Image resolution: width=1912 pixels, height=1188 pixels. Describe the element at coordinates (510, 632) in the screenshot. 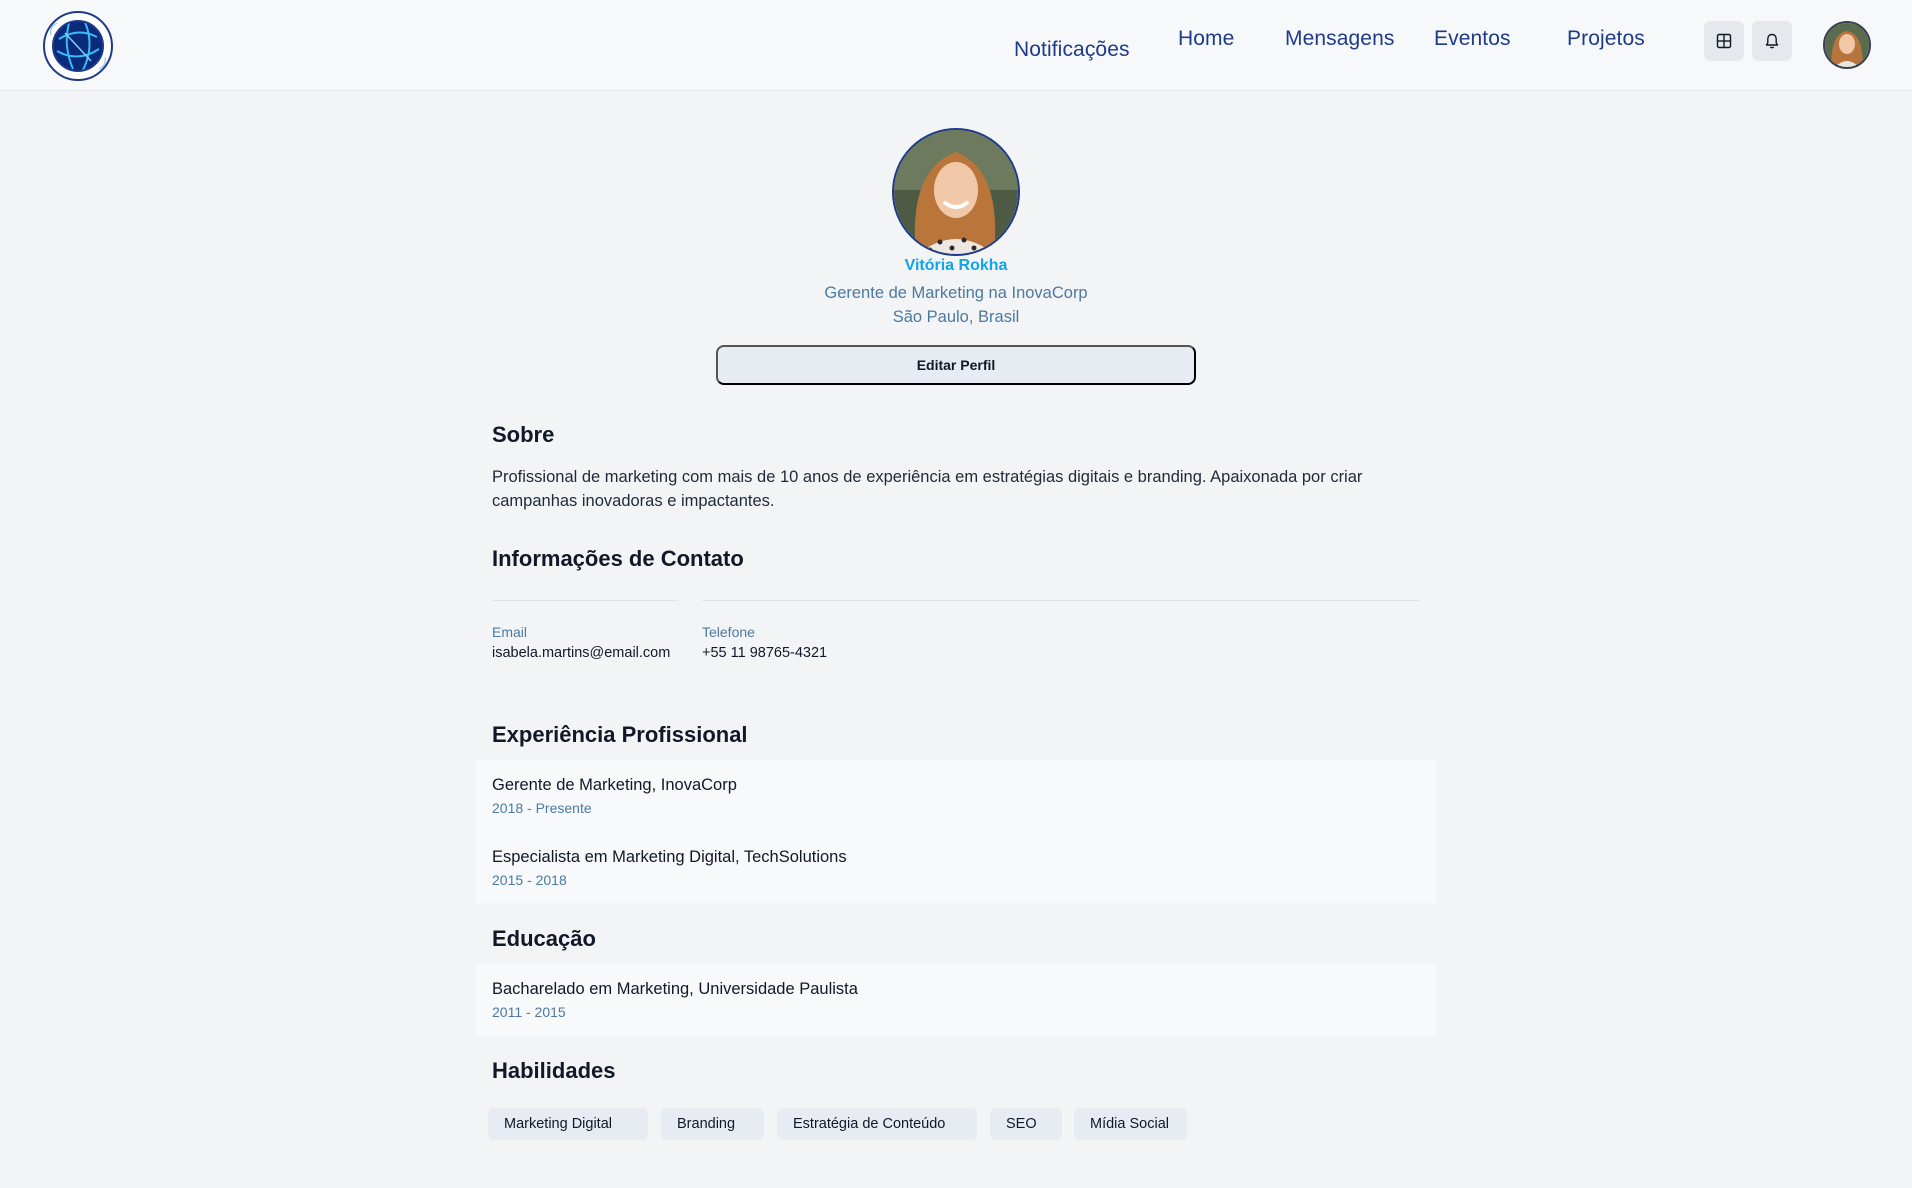

I see `email-label: Email` at that location.